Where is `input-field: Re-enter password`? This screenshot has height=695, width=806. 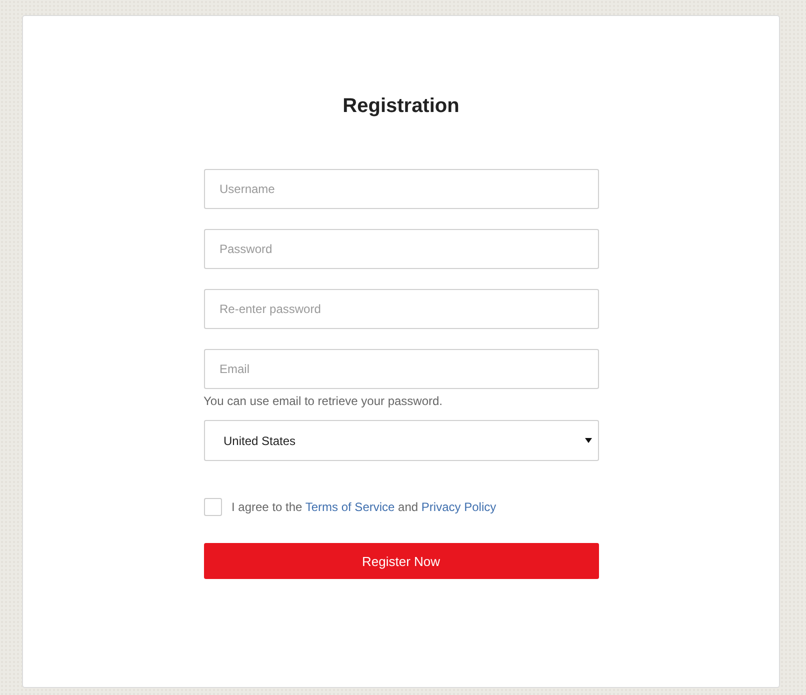 input-field: Re-enter password is located at coordinates (401, 309).